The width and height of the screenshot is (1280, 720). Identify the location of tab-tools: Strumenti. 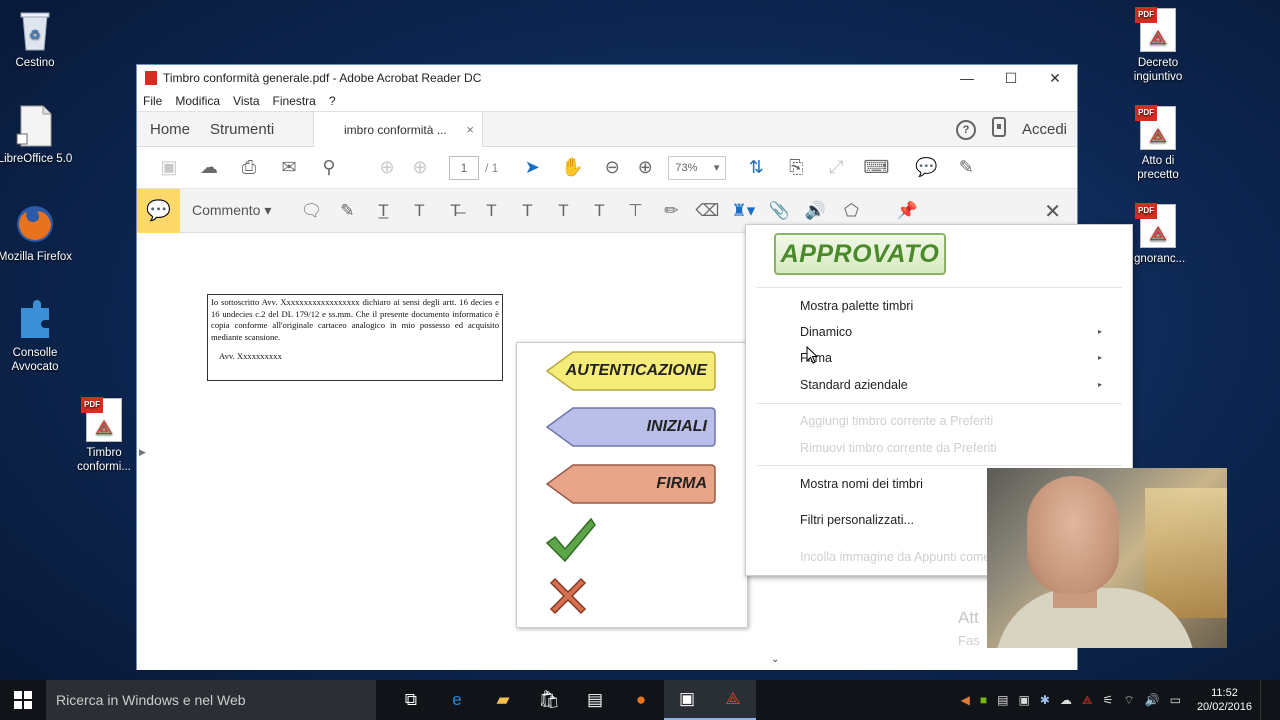
(242, 129).